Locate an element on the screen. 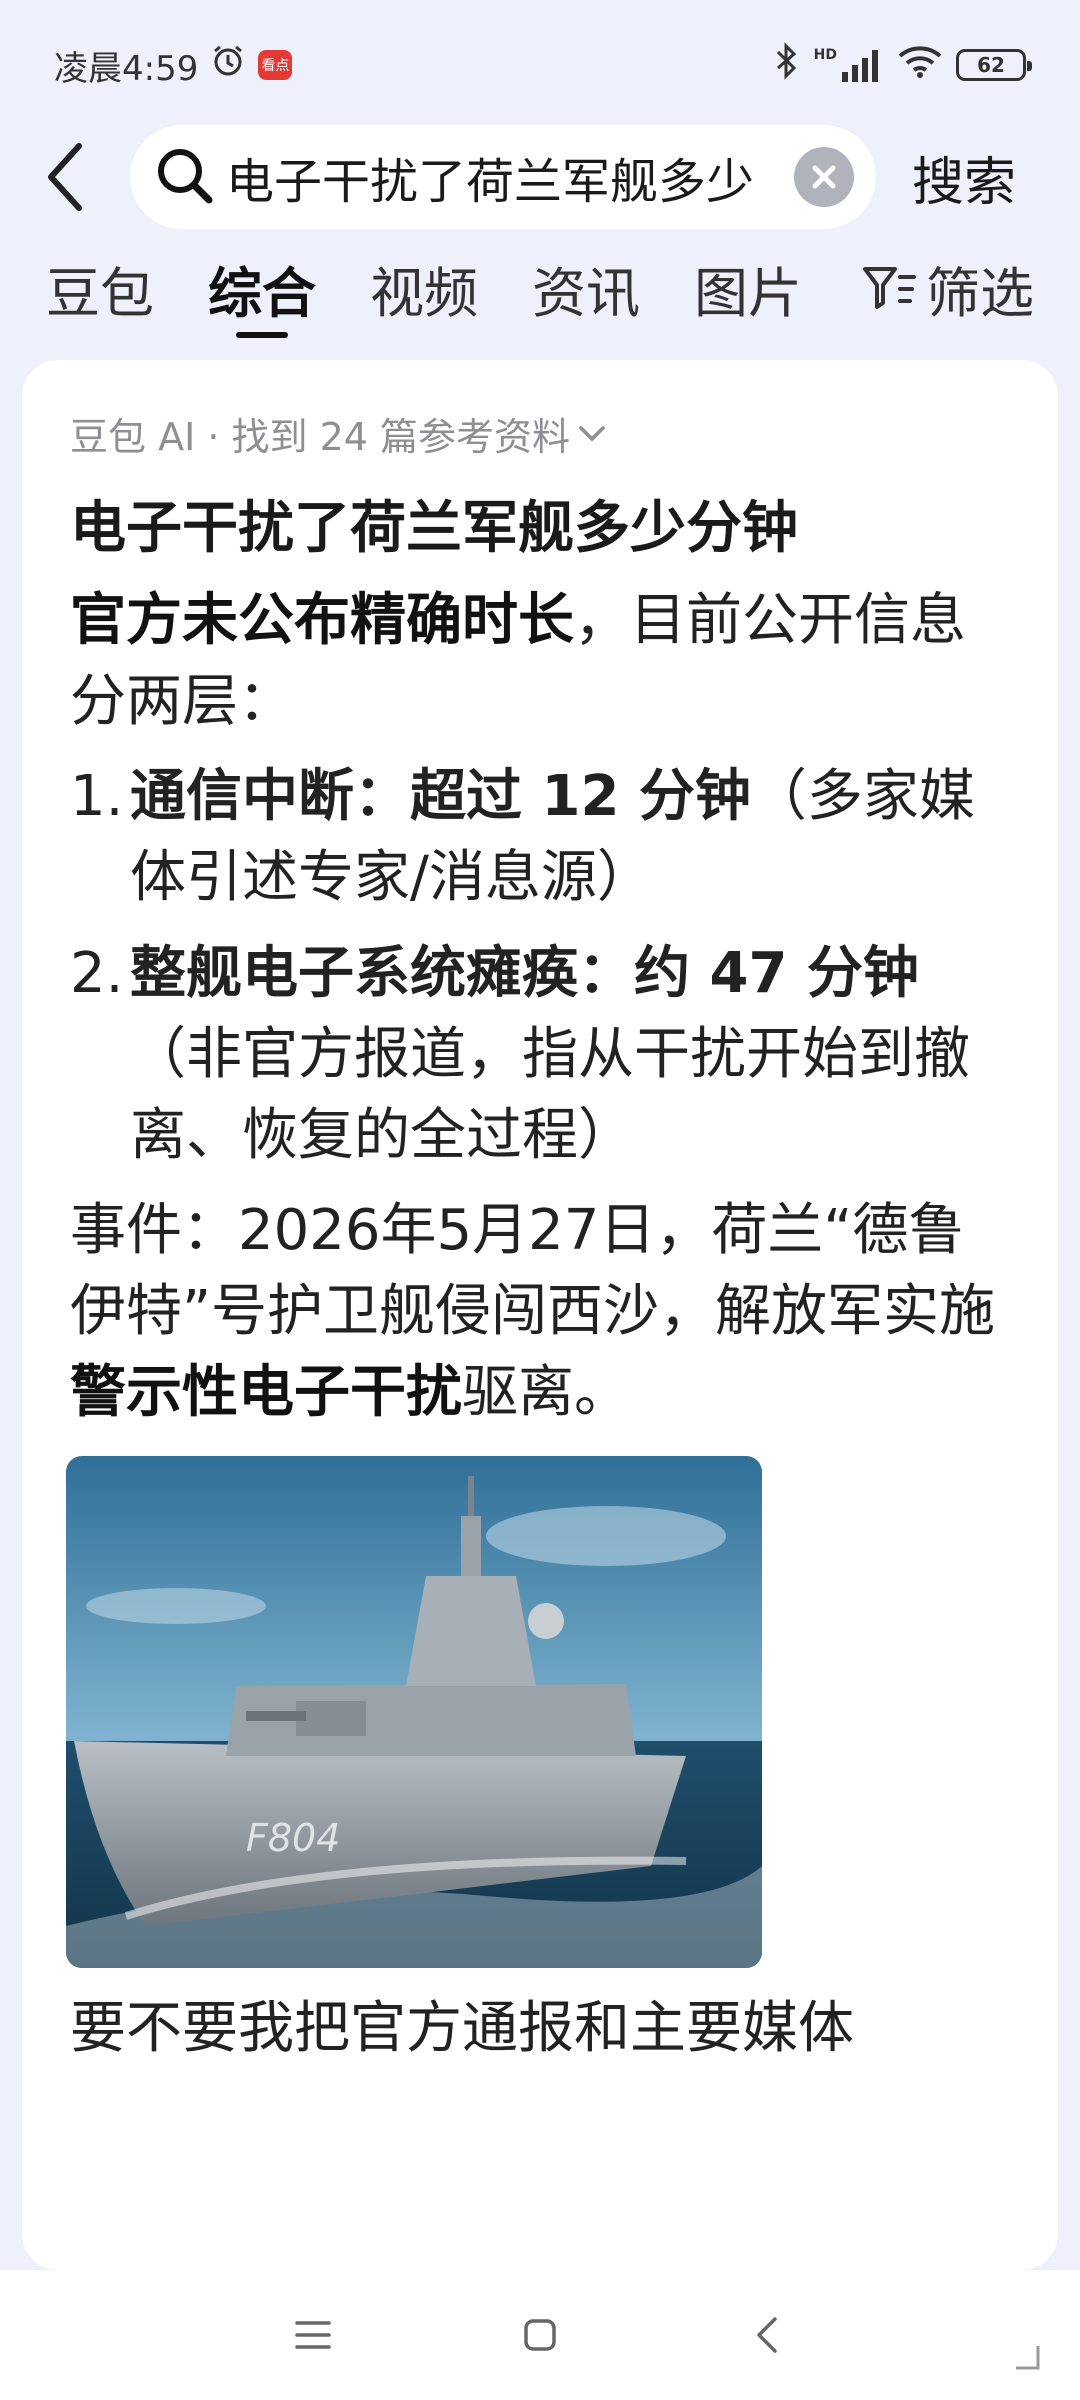 This screenshot has height=2400, width=1080. filter-button: 筛选 is located at coordinates (948, 288).